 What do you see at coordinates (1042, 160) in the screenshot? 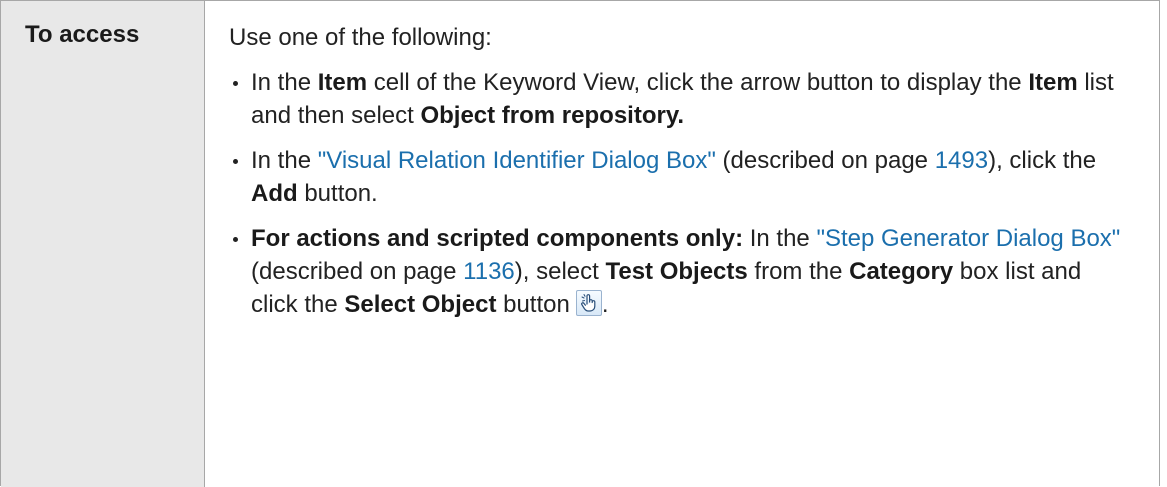
I see `text: ), click the` at bounding box center [1042, 160].